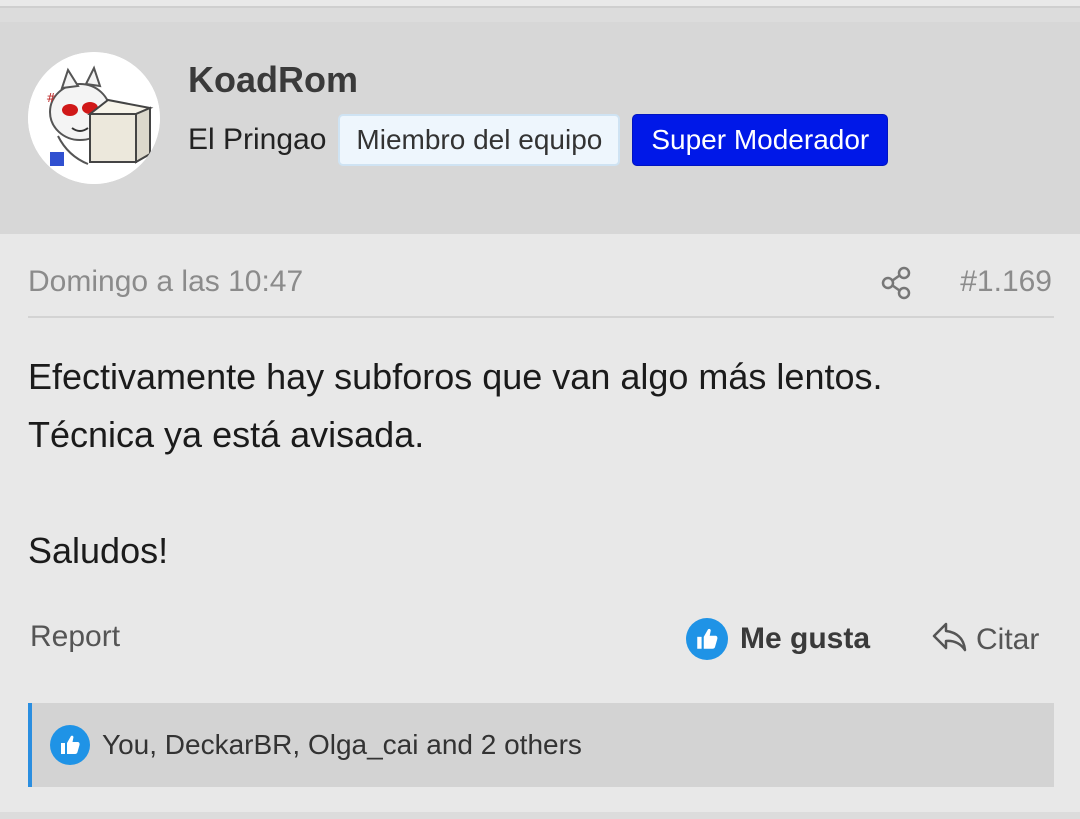 The width and height of the screenshot is (1080, 819). What do you see at coordinates (1008, 639) in the screenshot?
I see `quote-label: Citar` at bounding box center [1008, 639].